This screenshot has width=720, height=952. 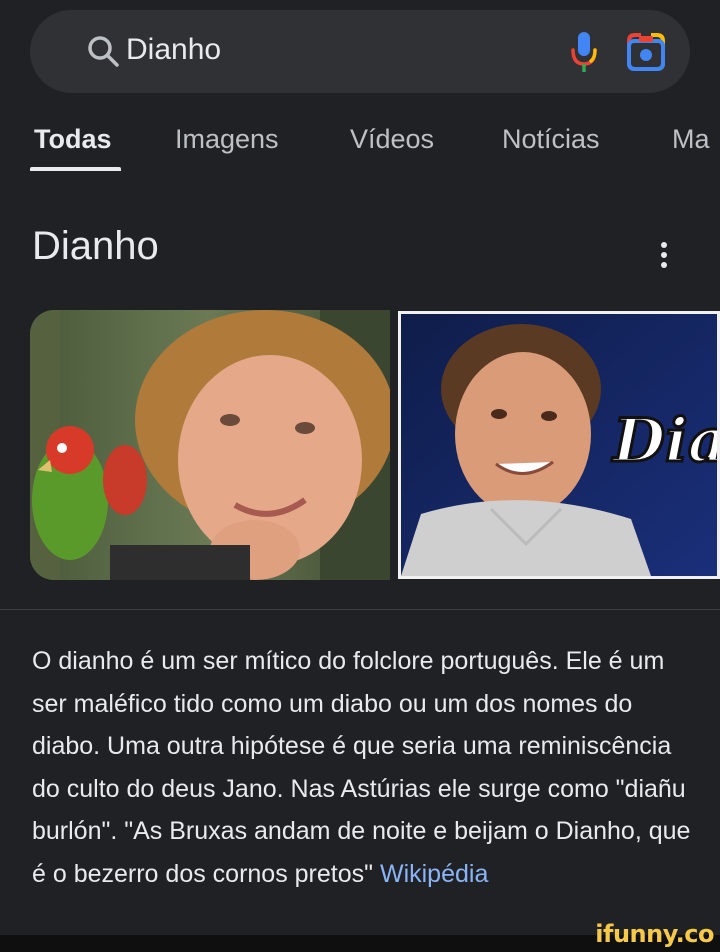 What do you see at coordinates (691, 139) in the screenshot?
I see `tab-maps: Ma` at bounding box center [691, 139].